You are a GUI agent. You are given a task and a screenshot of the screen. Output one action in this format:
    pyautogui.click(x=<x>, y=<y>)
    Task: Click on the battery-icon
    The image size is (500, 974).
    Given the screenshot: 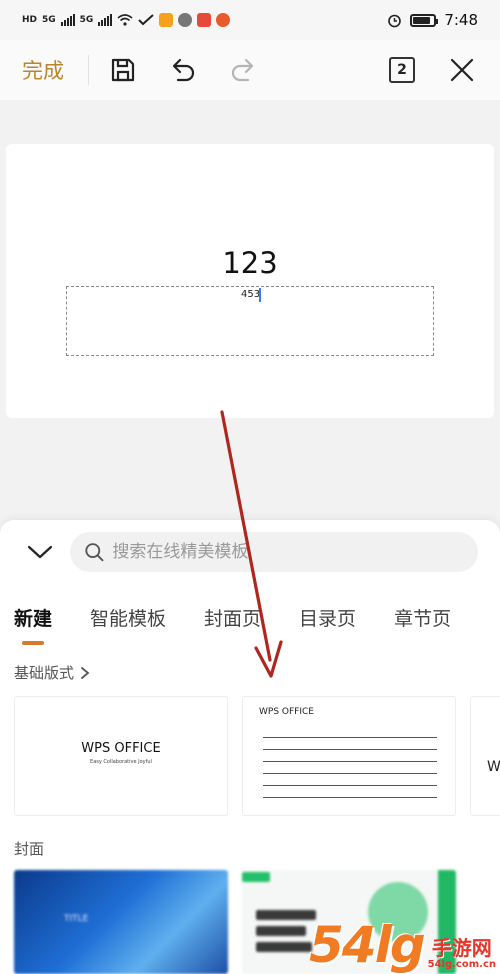 What is the action you would take?
    pyautogui.click(x=424, y=20)
    